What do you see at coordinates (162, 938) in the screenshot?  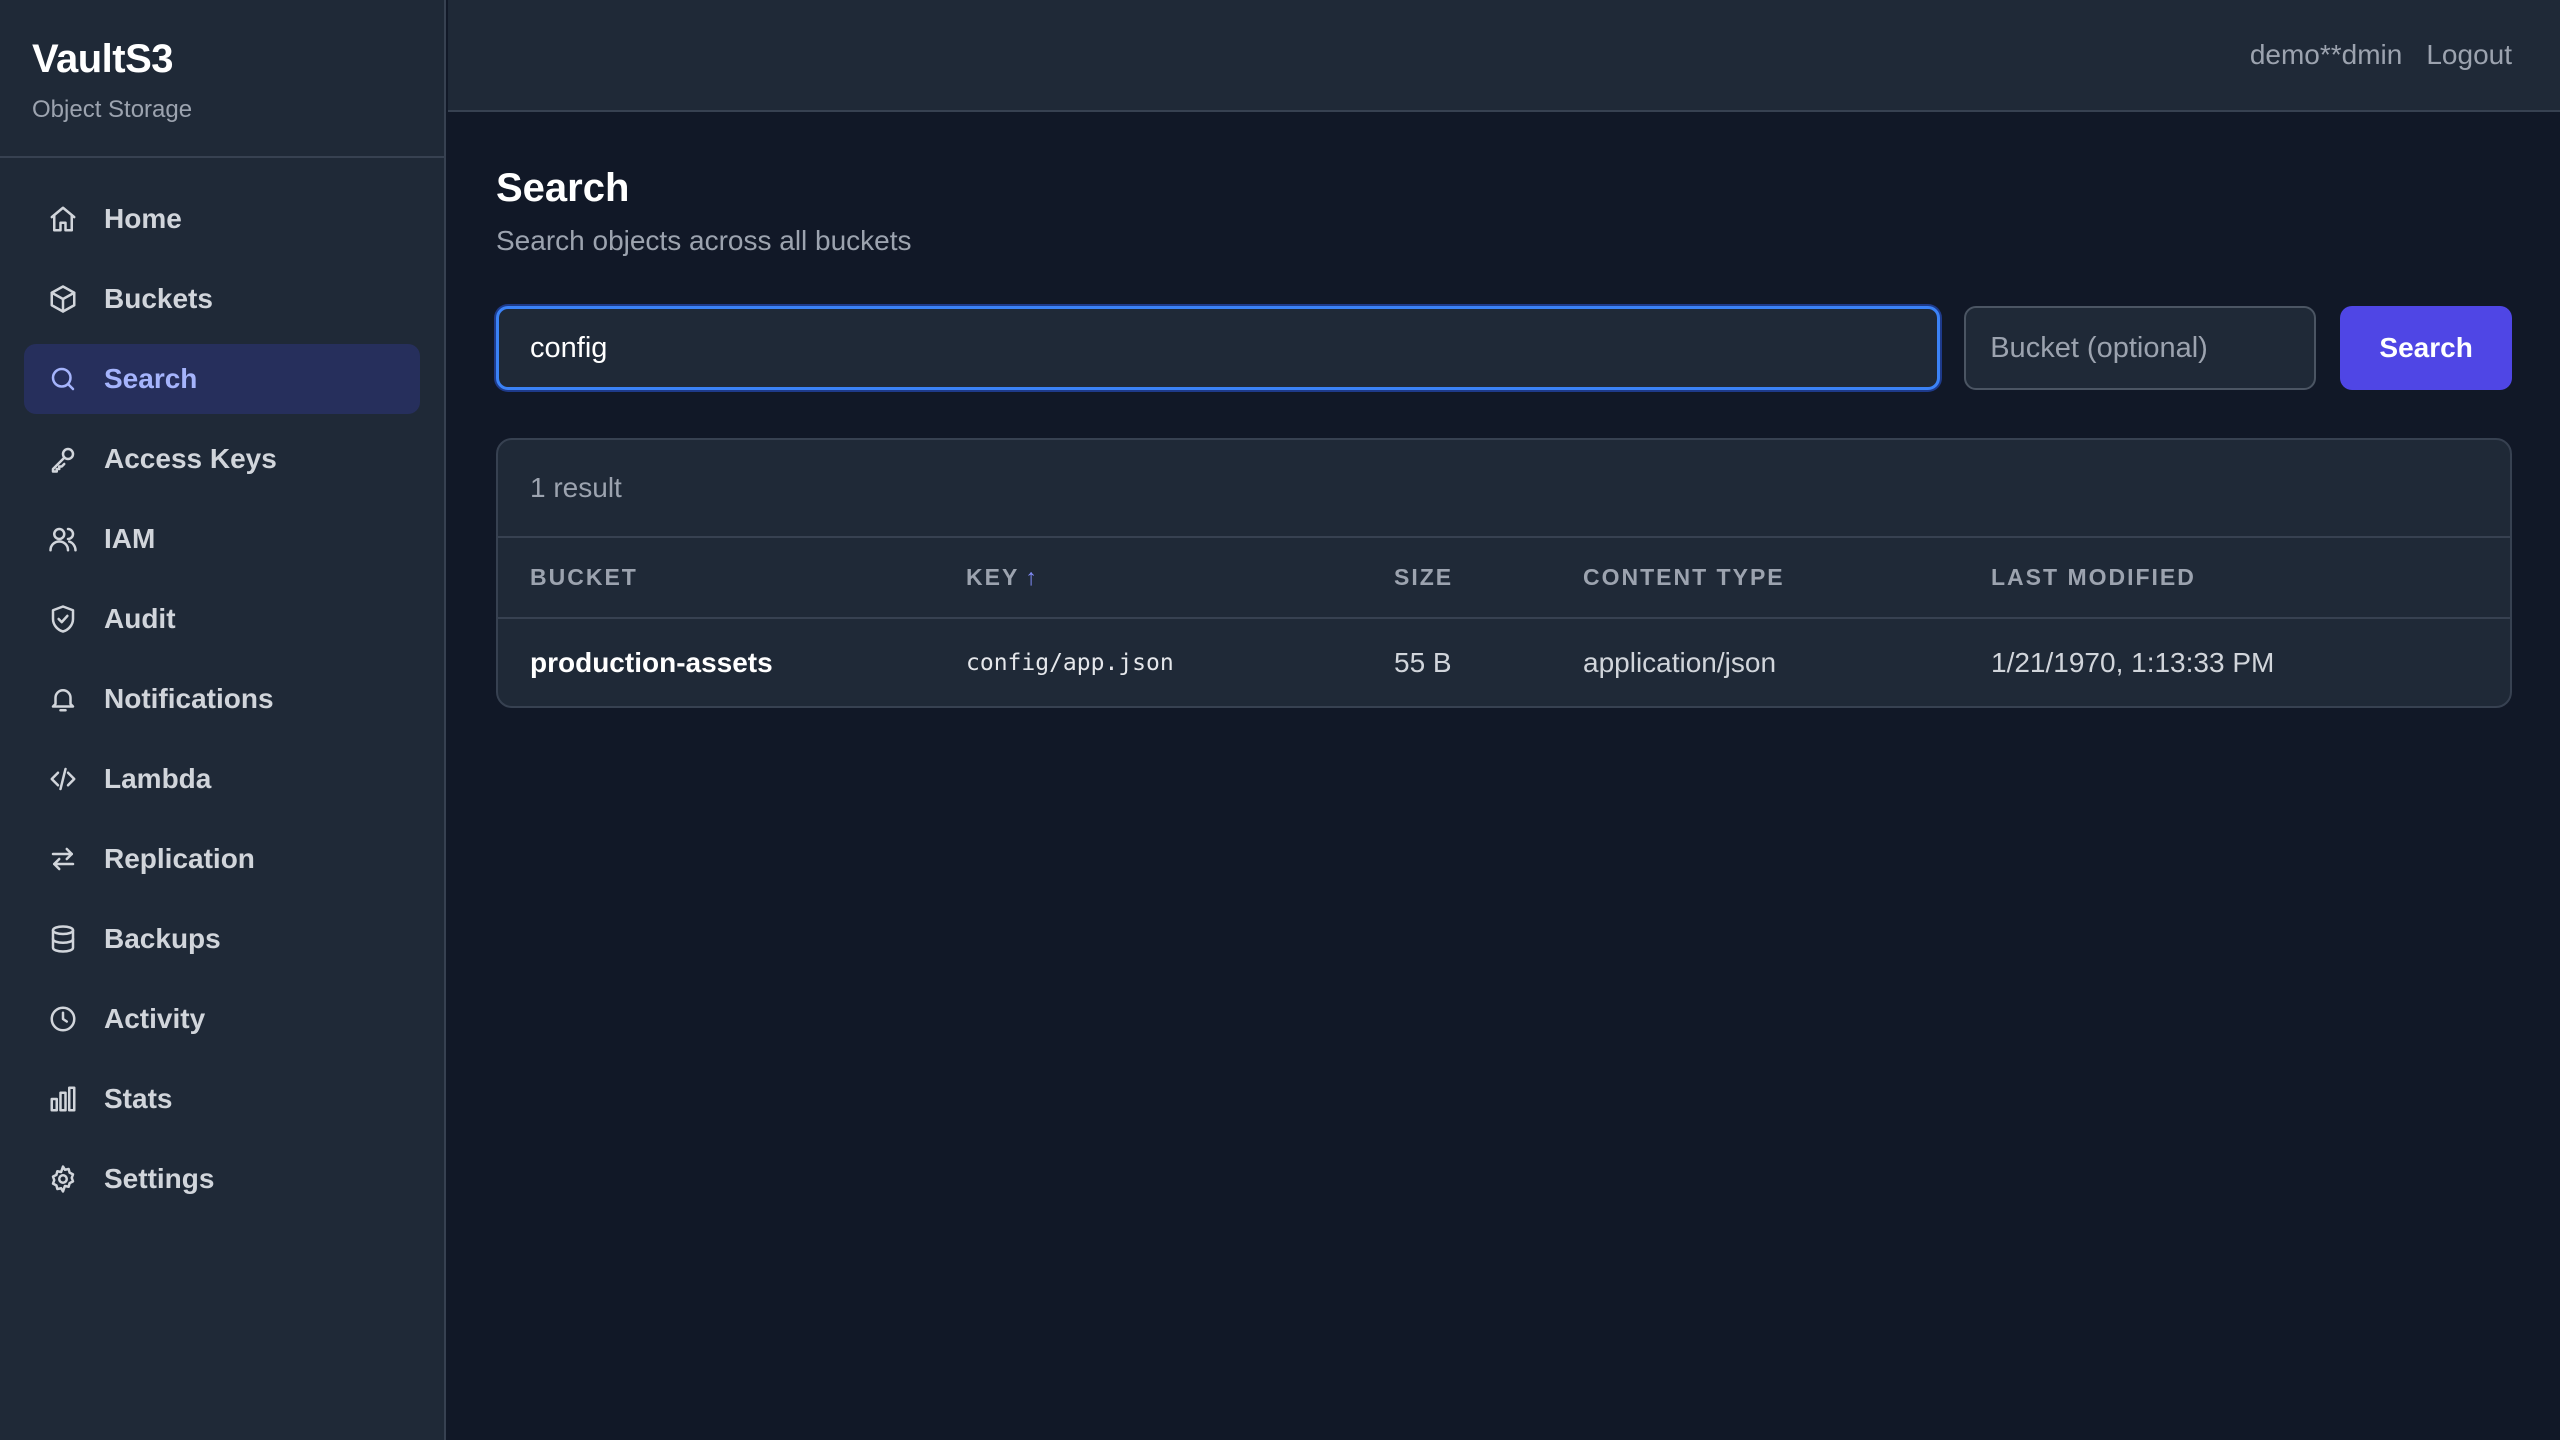 I see `sidebar-item-label: Backups` at bounding box center [162, 938].